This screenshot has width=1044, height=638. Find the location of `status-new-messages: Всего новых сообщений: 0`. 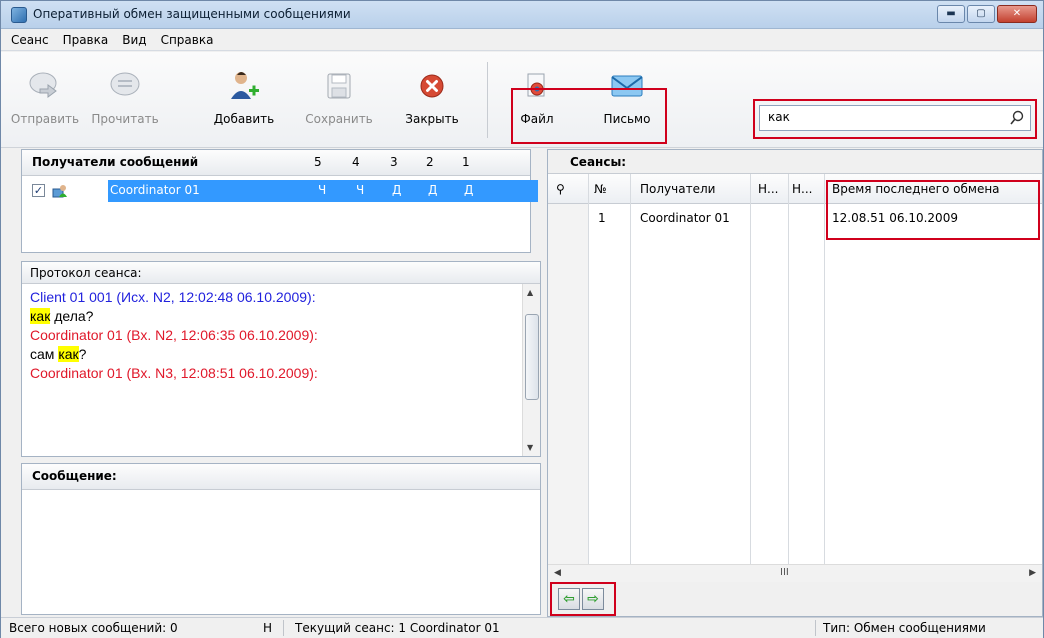

status-new-messages: Всего новых сообщений: 0 is located at coordinates (93, 628).